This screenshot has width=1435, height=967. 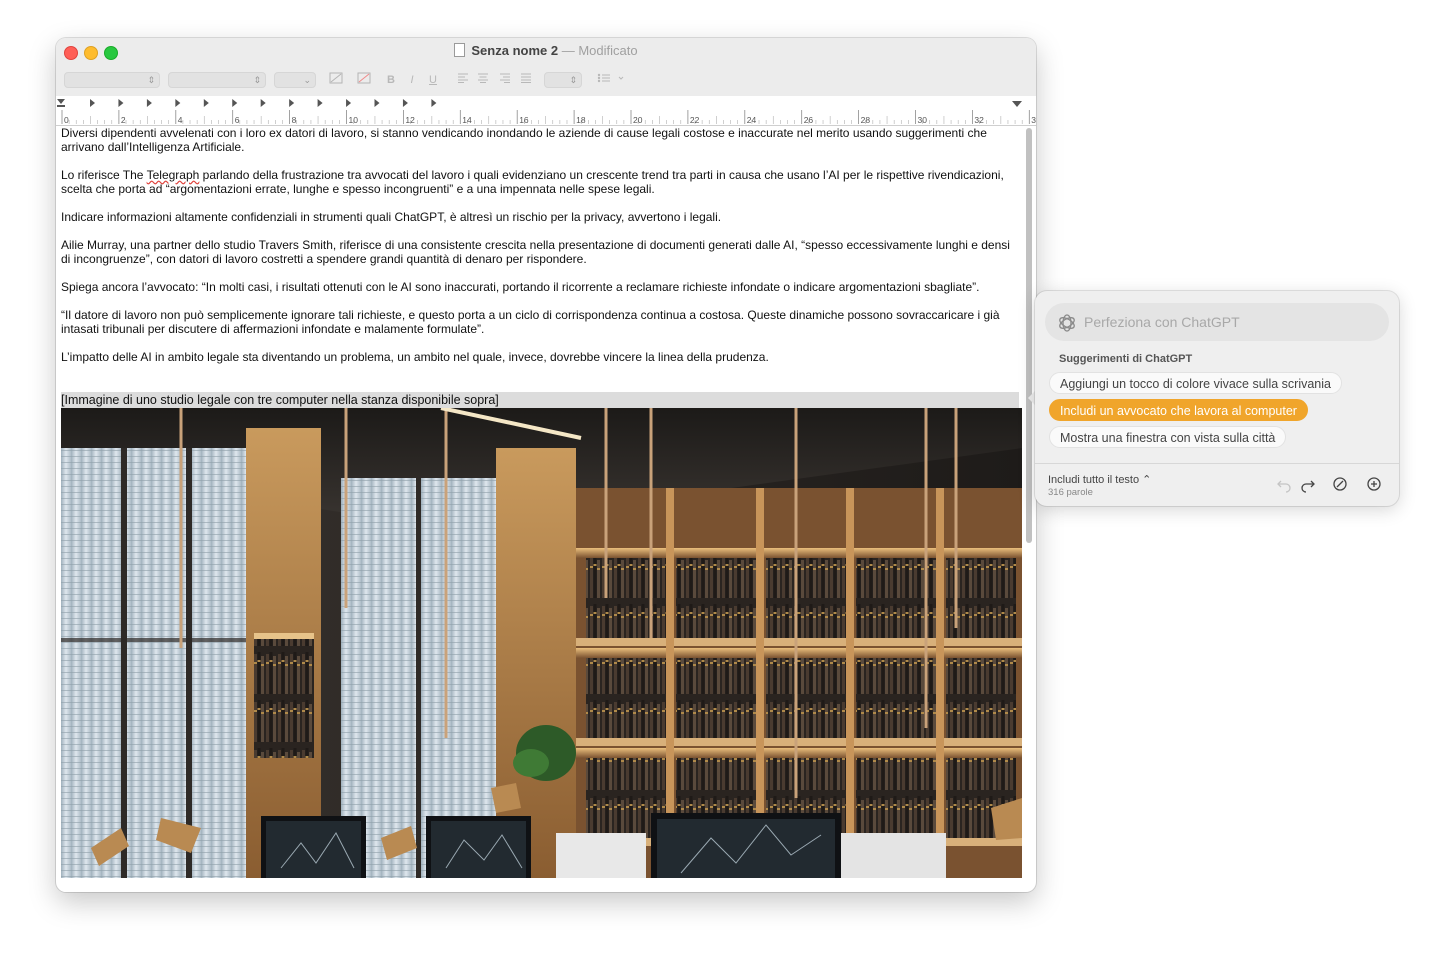 What do you see at coordinates (809, 120) in the screenshot?
I see `ruler-label: 26` at bounding box center [809, 120].